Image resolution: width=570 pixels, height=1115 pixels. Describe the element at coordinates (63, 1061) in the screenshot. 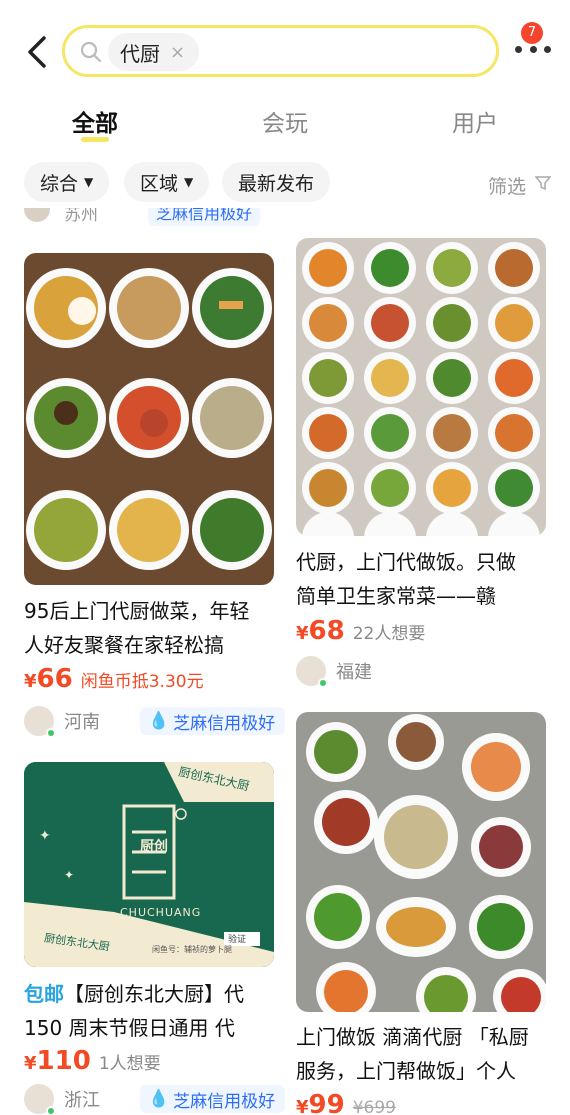

I see `price: 110` at that location.